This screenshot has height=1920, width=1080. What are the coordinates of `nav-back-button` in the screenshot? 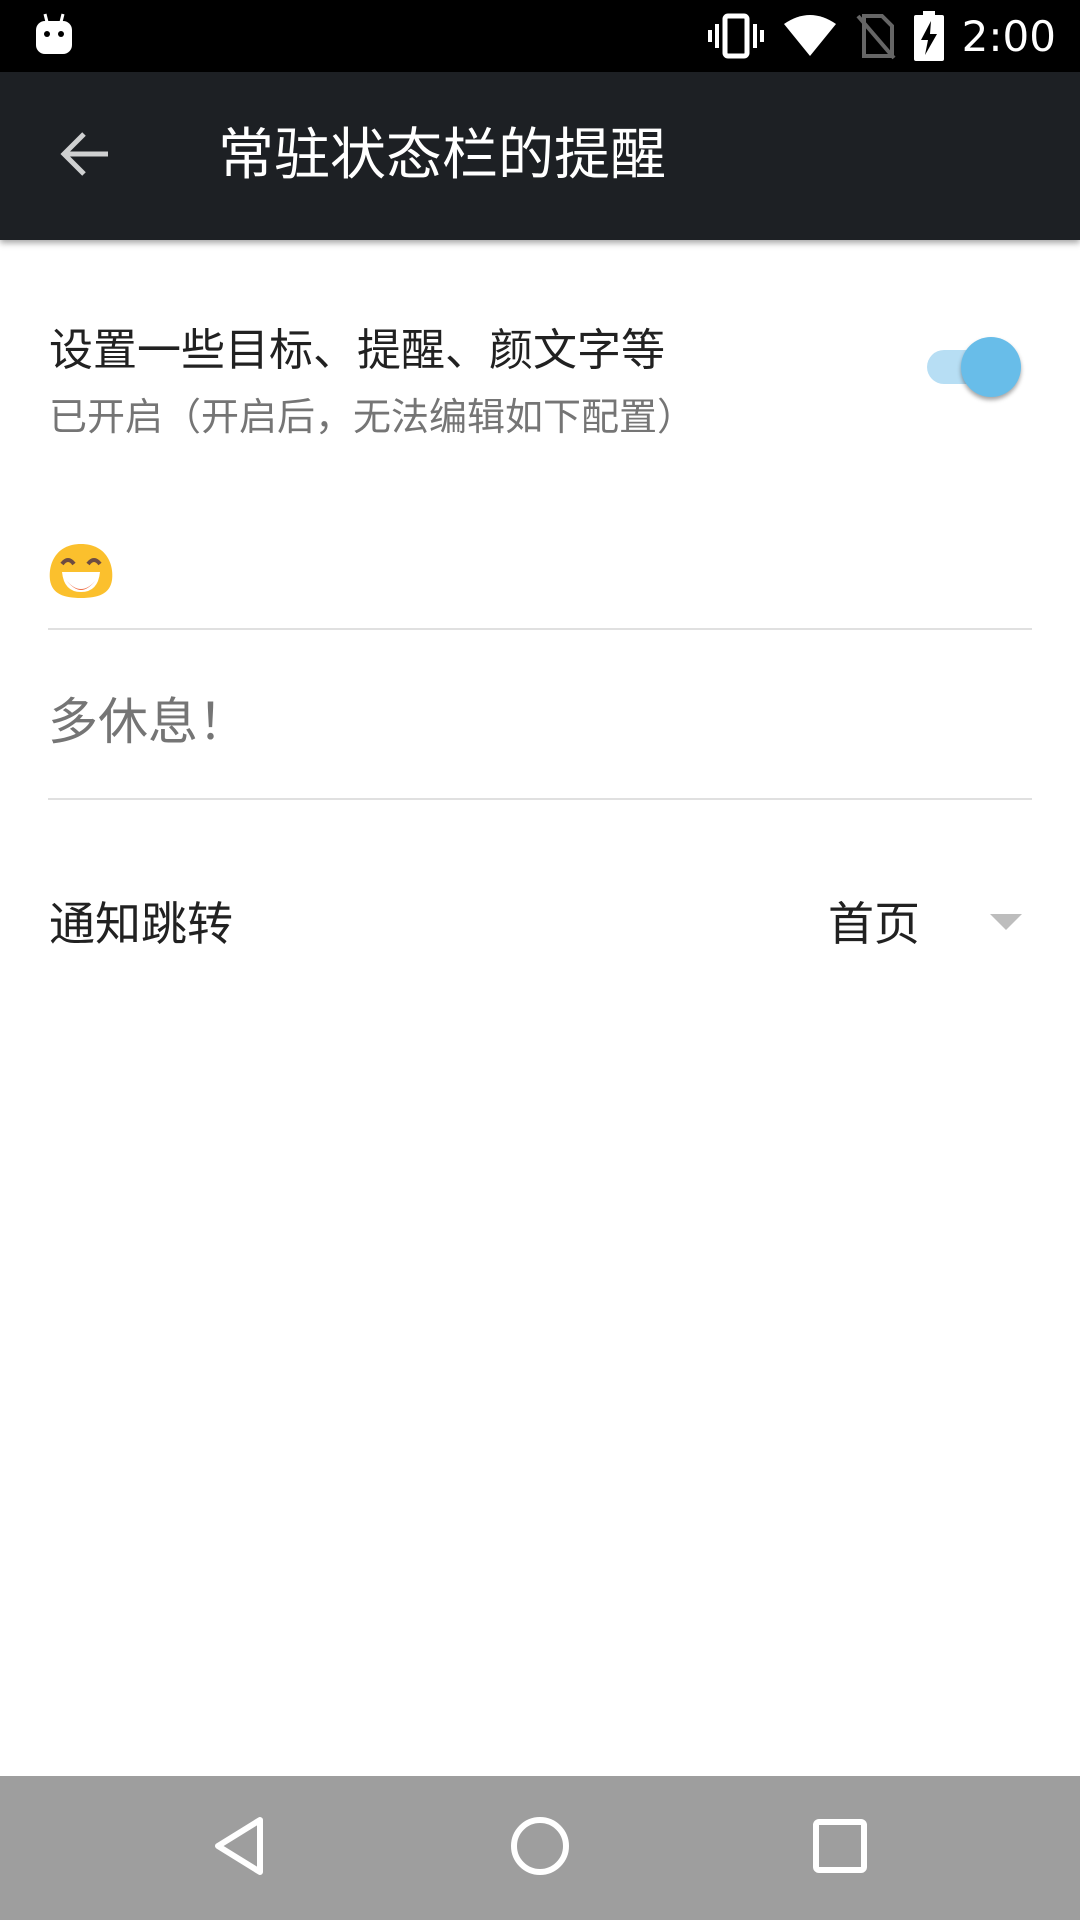 It's located at (240, 1848).